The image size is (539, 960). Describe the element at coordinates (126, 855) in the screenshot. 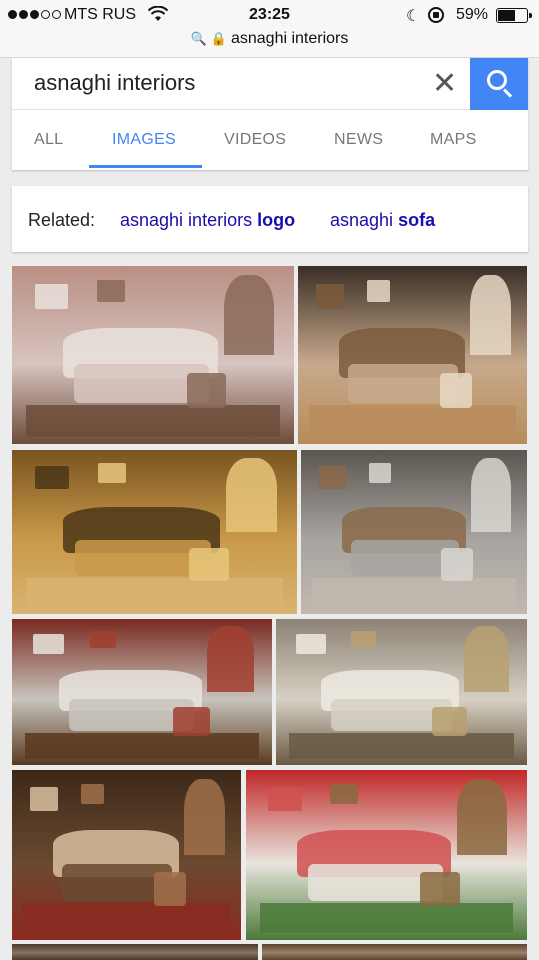

I see `image-result-salon-brown-velvet` at that location.